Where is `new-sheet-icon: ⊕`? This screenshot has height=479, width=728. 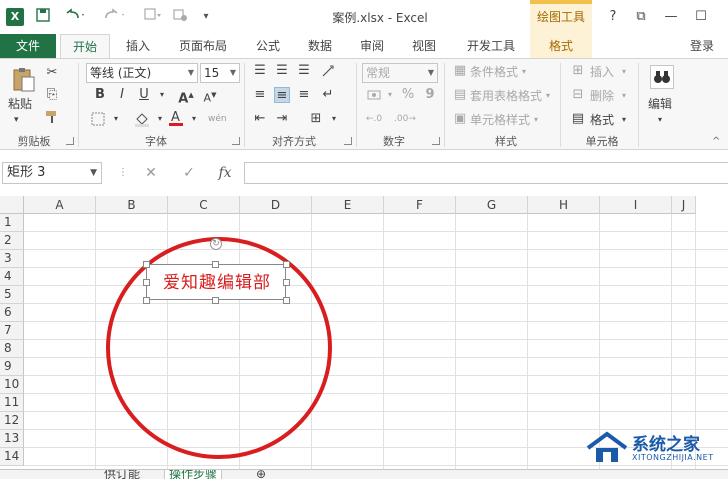 new-sheet-icon: ⊕ is located at coordinates (261, 474).